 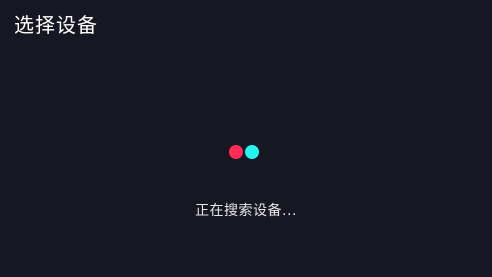 I want to click on loading-dots-icon, so click(x=245, y=152).